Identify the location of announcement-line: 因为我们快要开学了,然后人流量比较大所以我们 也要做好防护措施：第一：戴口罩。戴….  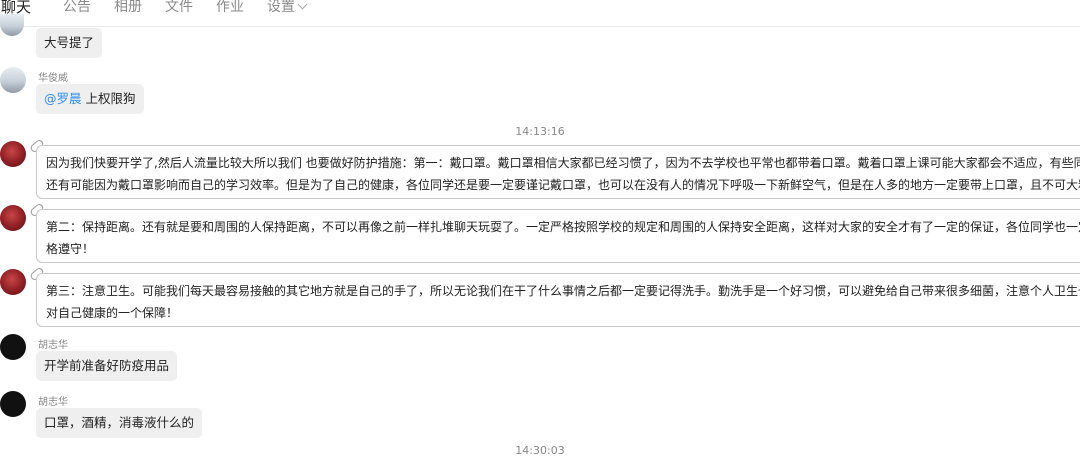
(563, 163).